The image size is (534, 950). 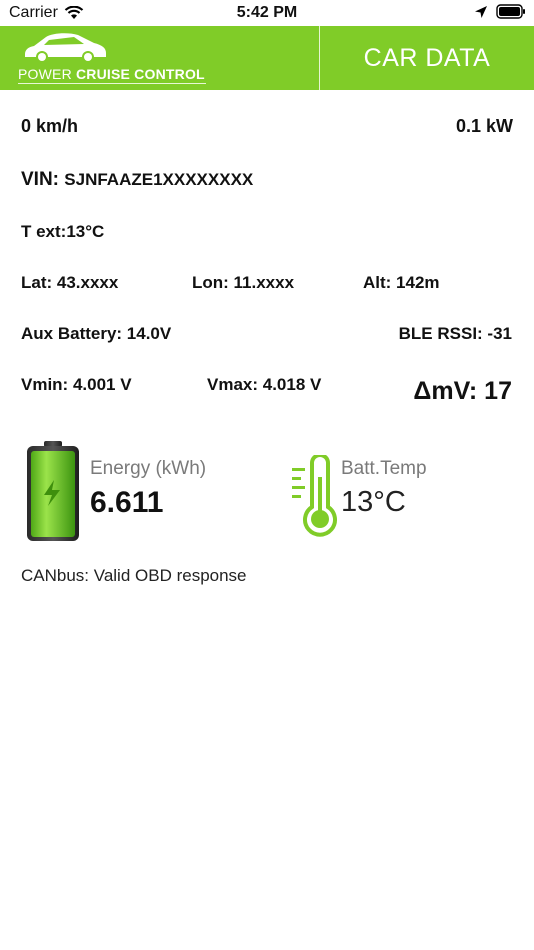 I want to click on cell-vmax: Vmax: 4.018 V, so click(x=264, y=384).